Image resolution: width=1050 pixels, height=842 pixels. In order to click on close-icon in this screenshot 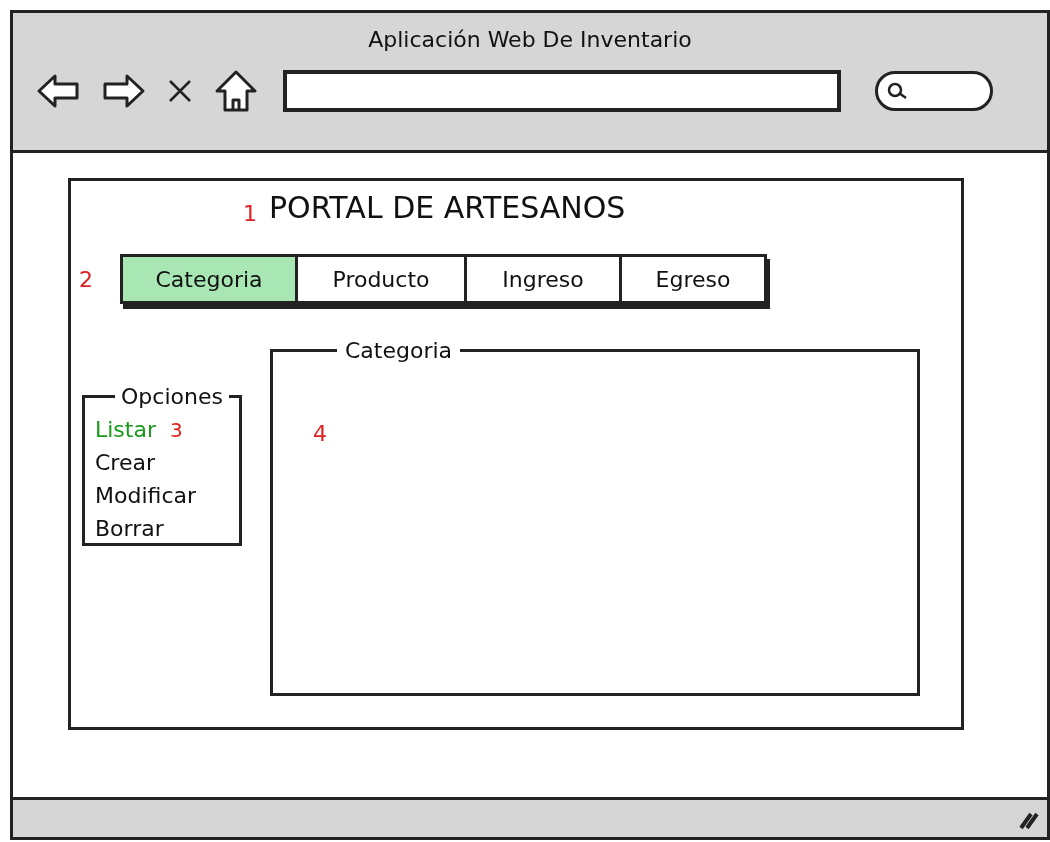, I will do `click(180, 91)`.